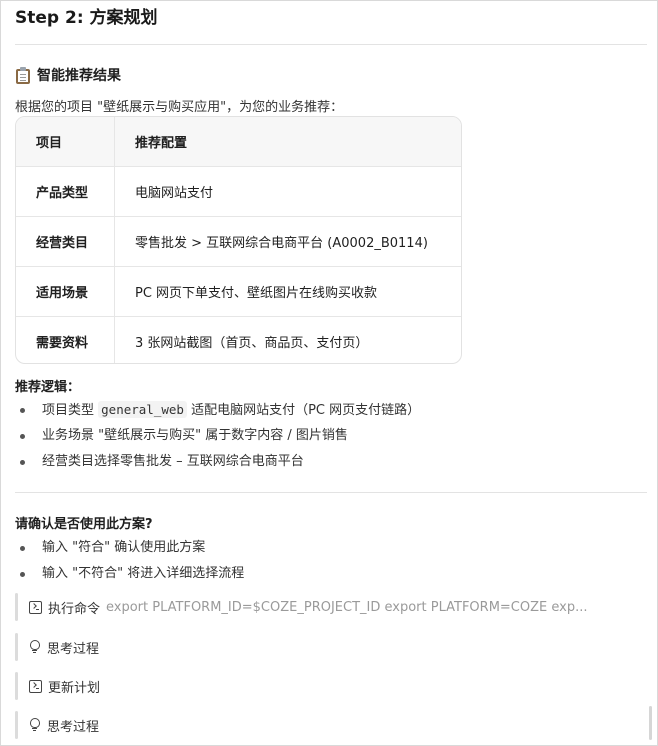 The height and width of the screenshot is (746, 658). Describe the element at coordinates (217, 410) in the screenshot. I see `list-item: 项目类型 general_web 适配电脑网站支付（PC 网页支付链路）` at that location.